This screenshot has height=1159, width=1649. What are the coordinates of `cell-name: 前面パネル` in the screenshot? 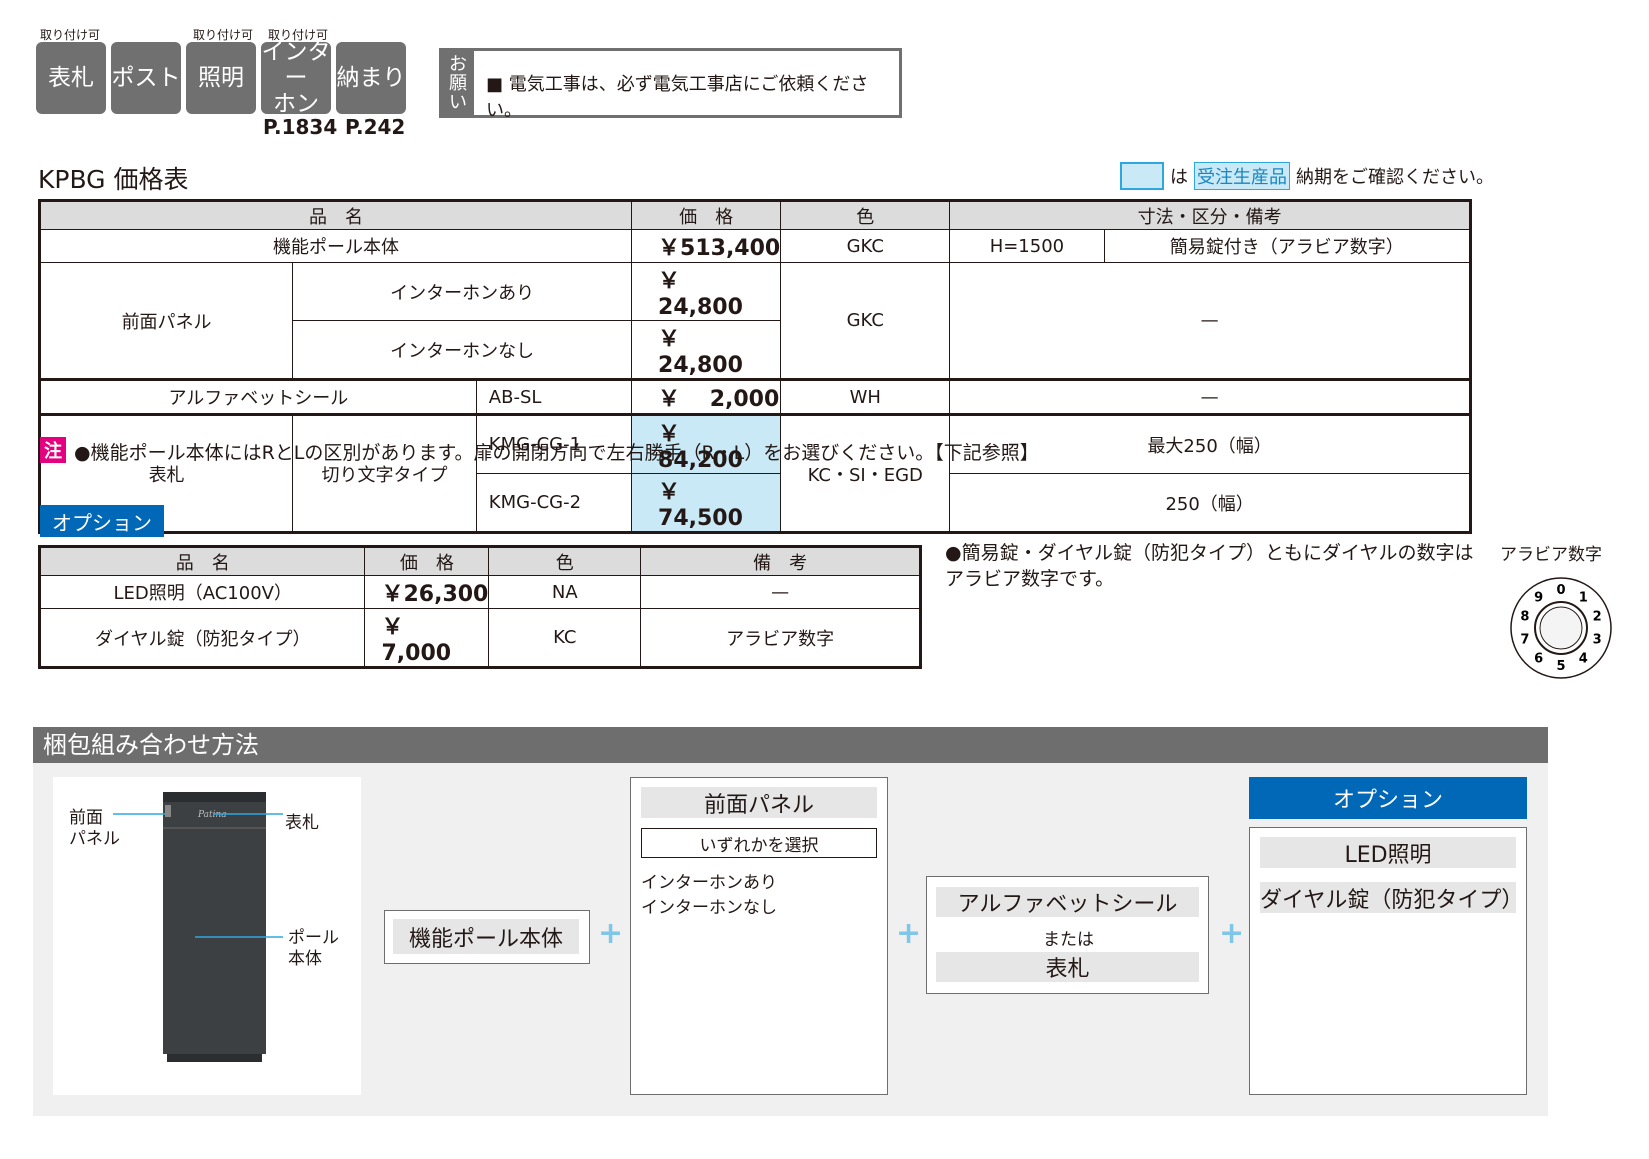 It's located at (166, 321).